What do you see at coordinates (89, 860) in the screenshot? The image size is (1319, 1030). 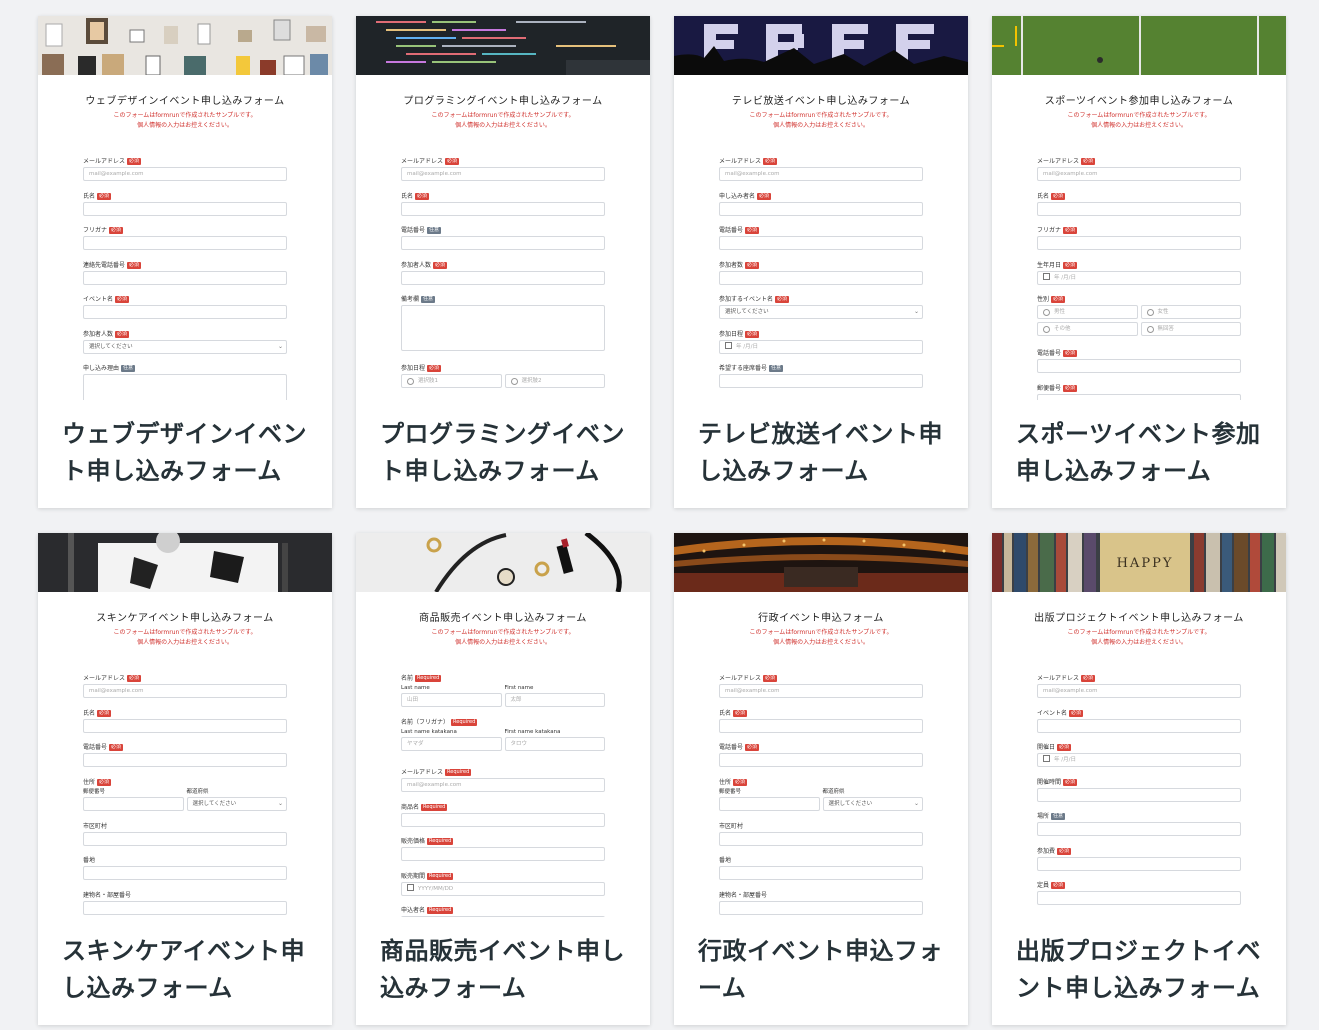 I see `field-label: 番地` at bounding box center [89, 860].